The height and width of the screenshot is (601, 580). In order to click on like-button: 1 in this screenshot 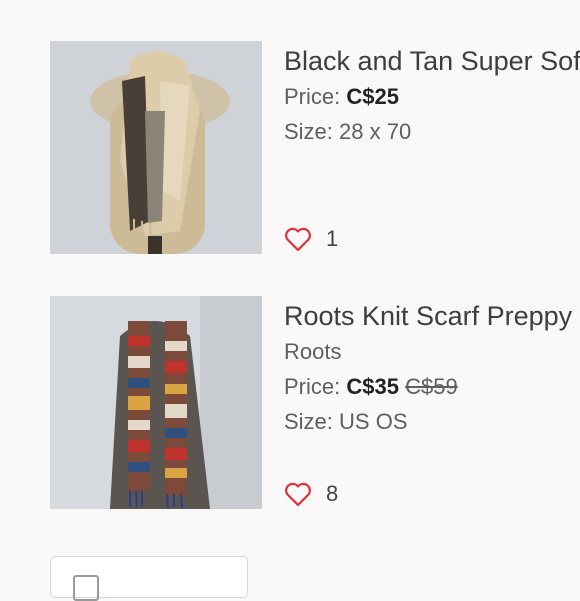, I will do `click(311, 239)`.